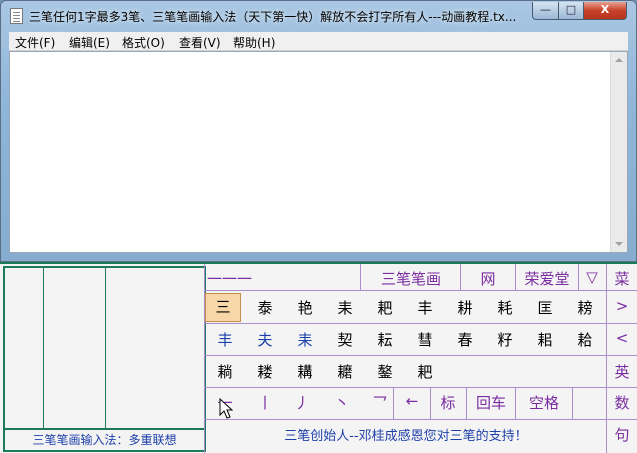 The image size is (637, 453). What do you see at coordinates (425, 339) in the screenshot?
I see `candidate: 彗` at bounding box center [425, 339].